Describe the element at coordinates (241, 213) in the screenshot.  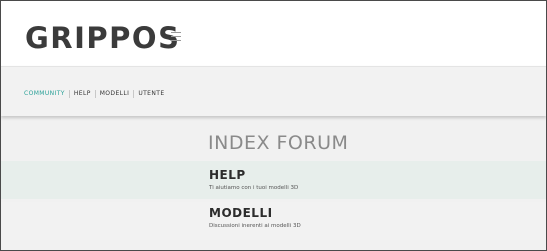
I see `forum-title: MODELLI` at that location.